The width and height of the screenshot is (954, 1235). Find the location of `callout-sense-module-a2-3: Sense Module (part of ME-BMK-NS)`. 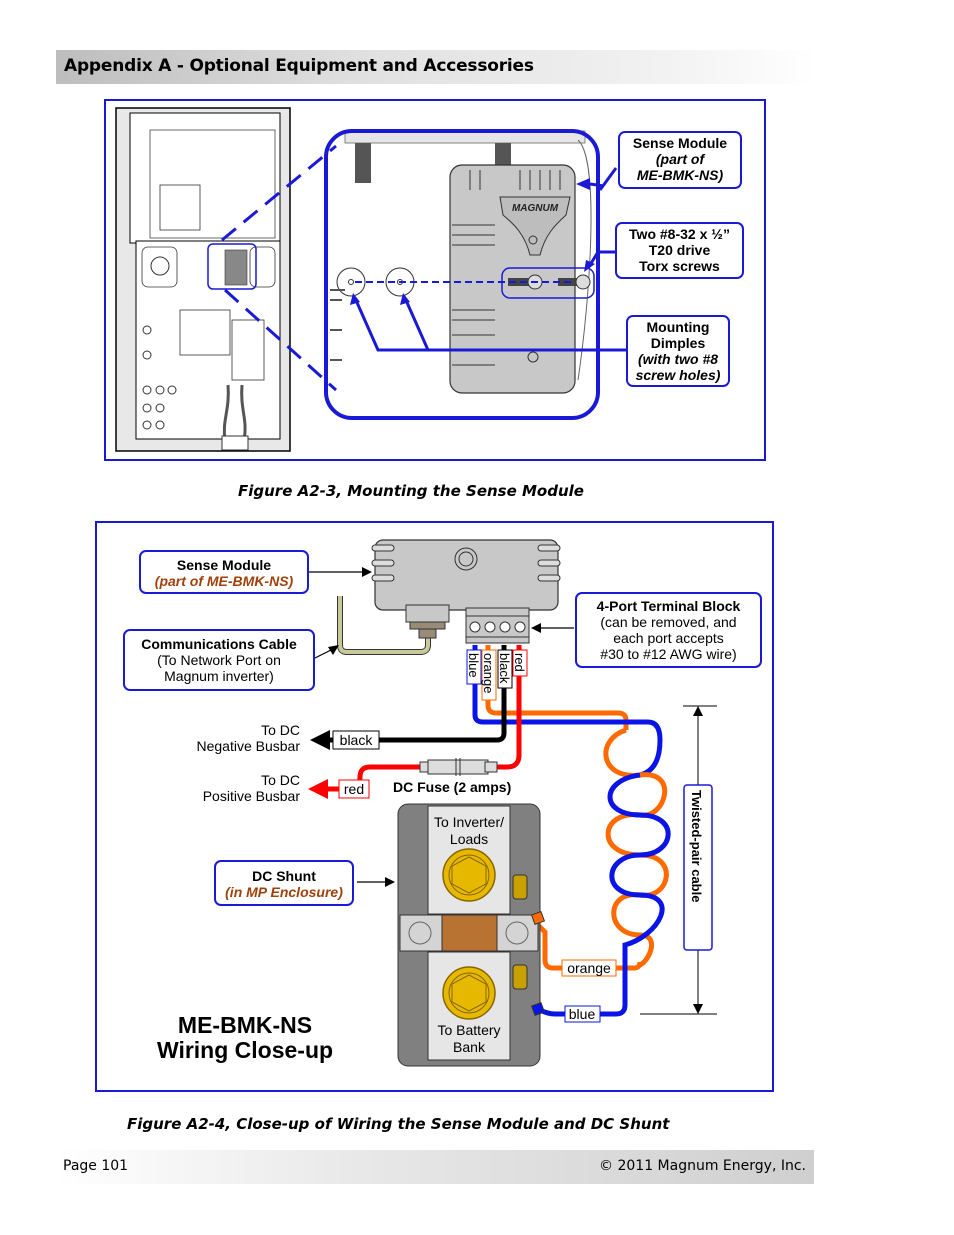

callout-sense-module-a2-3: Sense Module (part of ME-BMK-NS) is located at coordinates (680, 160).